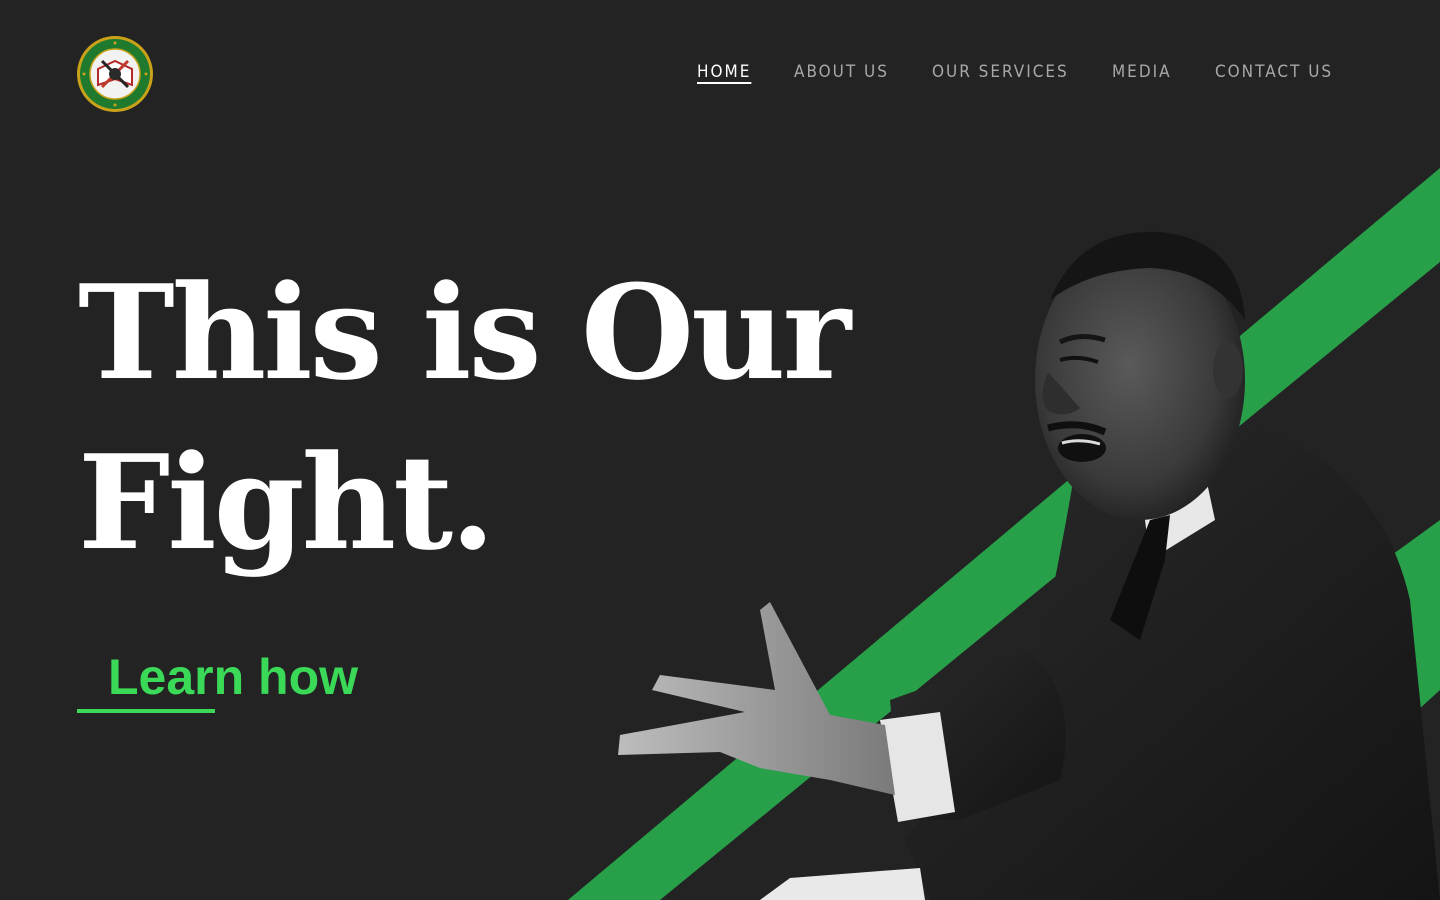 Image resolution: width=1440 pixels, height=900 pixels. I want to click on cta-underline, so click(146, 711).